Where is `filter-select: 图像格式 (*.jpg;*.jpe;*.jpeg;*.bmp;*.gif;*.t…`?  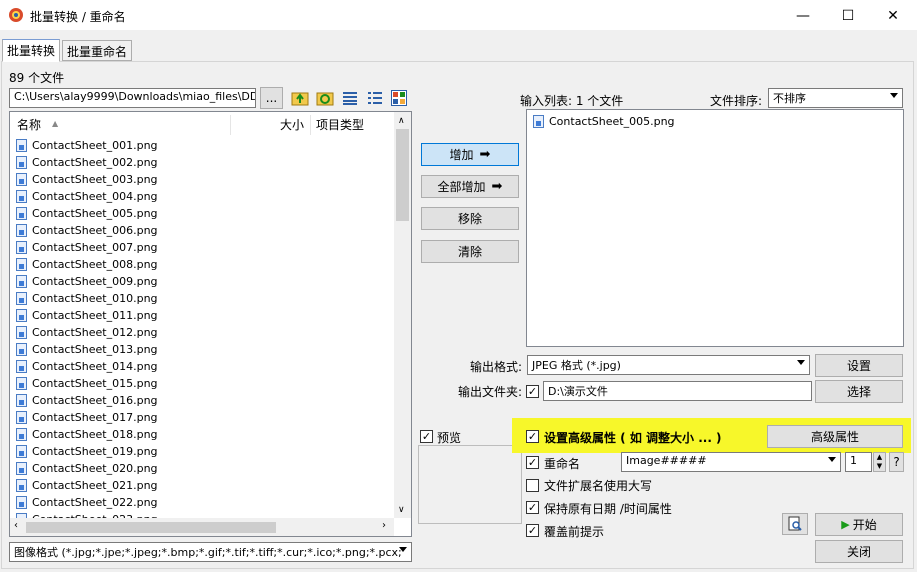
filter-select: 图像格式 (*.jpg;*.jpe;*.jpeg;*.bmp;*.gif;*.t… is located at coordinates (210, 552).